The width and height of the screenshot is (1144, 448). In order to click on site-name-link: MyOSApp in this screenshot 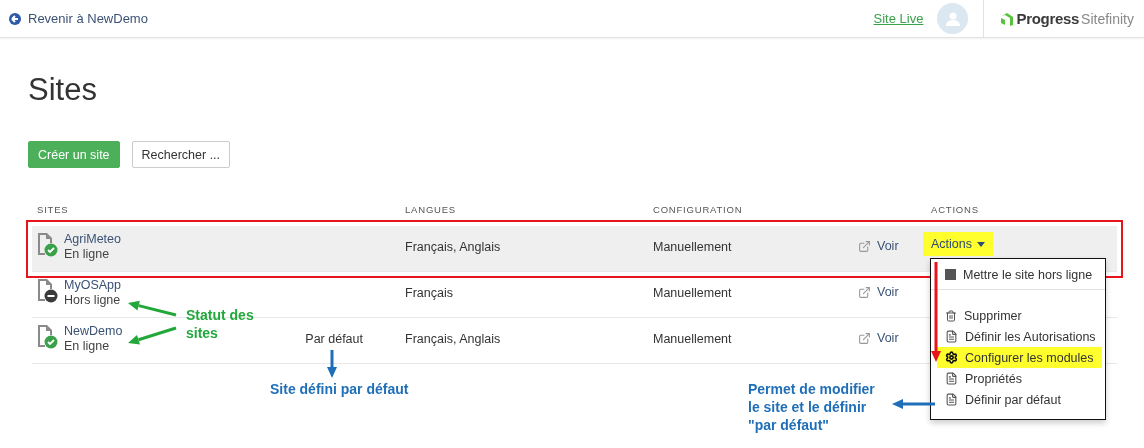, I will do `click(92, 285)`.